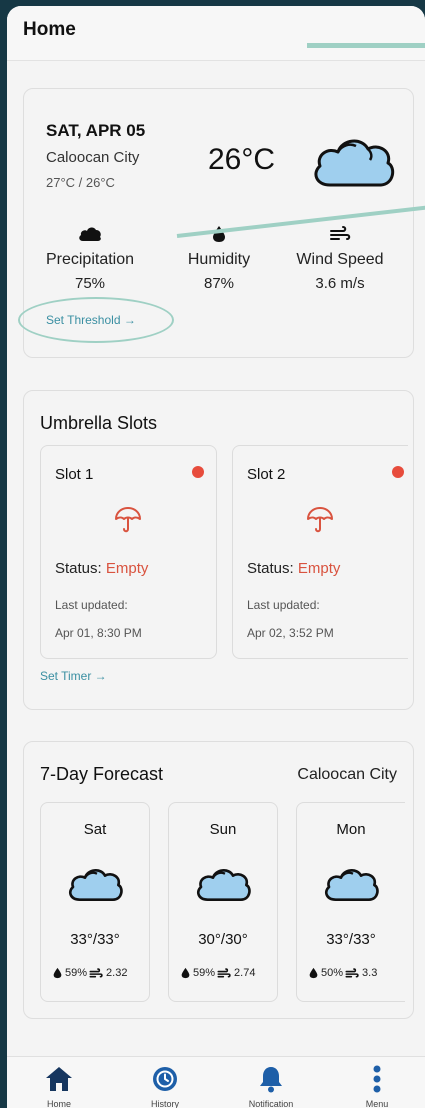 This screenshot has width=425, height=1108. I want to click on day-wind: 3.3, so click(370, 973).